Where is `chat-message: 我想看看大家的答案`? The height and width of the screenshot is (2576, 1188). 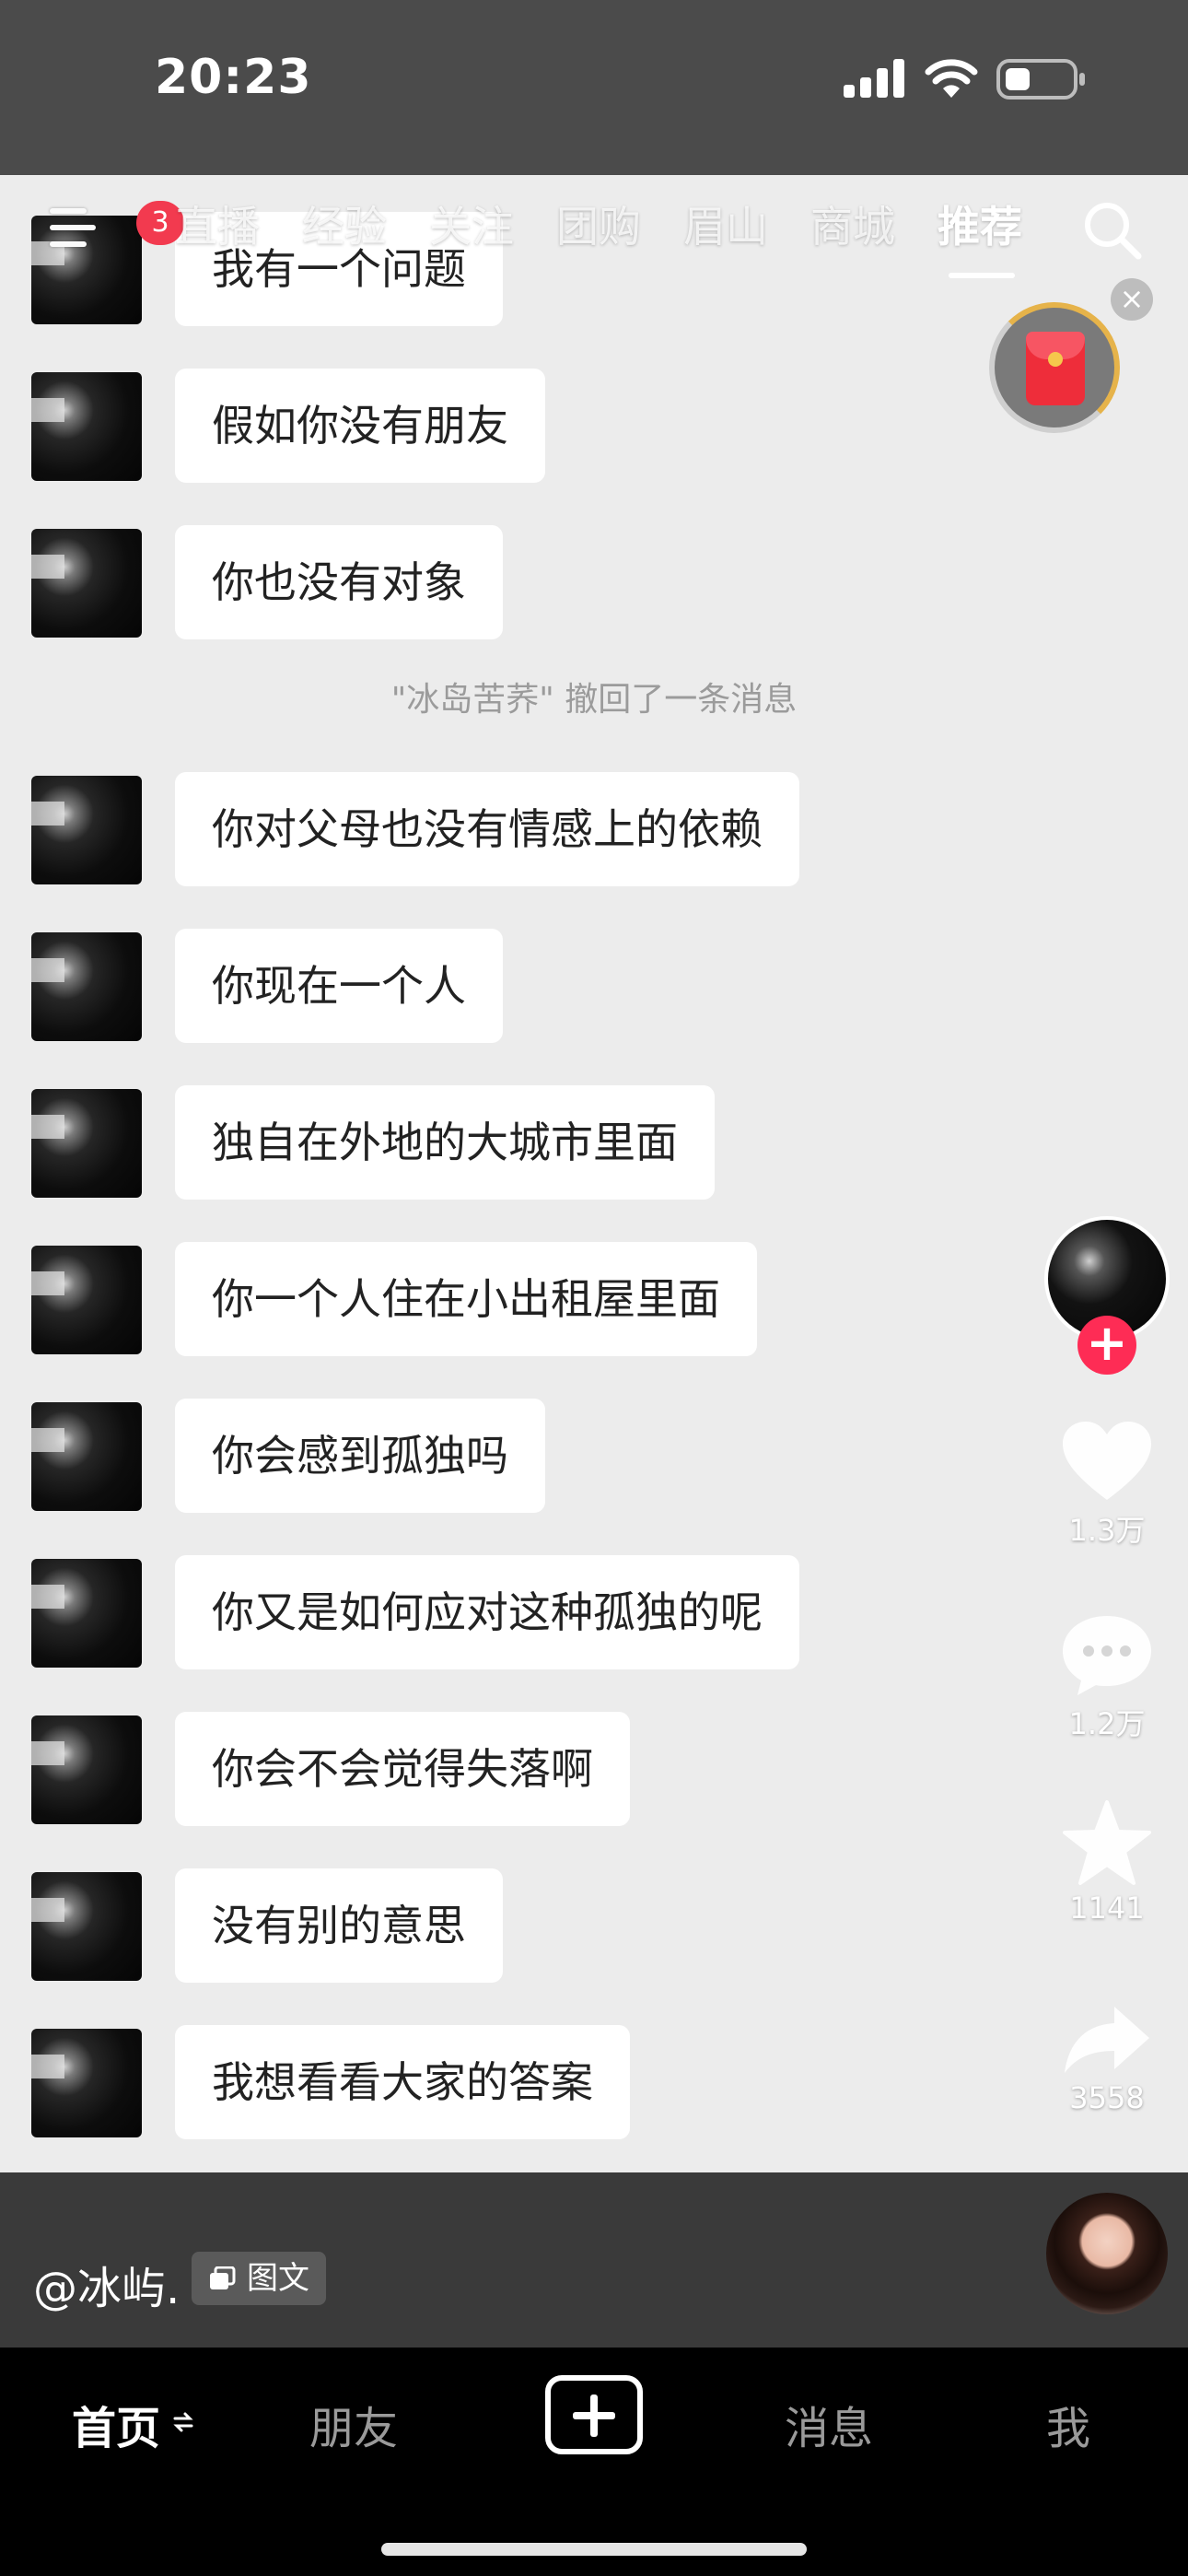
chat-message: 我想看看大家的答案 is located at coordinates (594, 2082).